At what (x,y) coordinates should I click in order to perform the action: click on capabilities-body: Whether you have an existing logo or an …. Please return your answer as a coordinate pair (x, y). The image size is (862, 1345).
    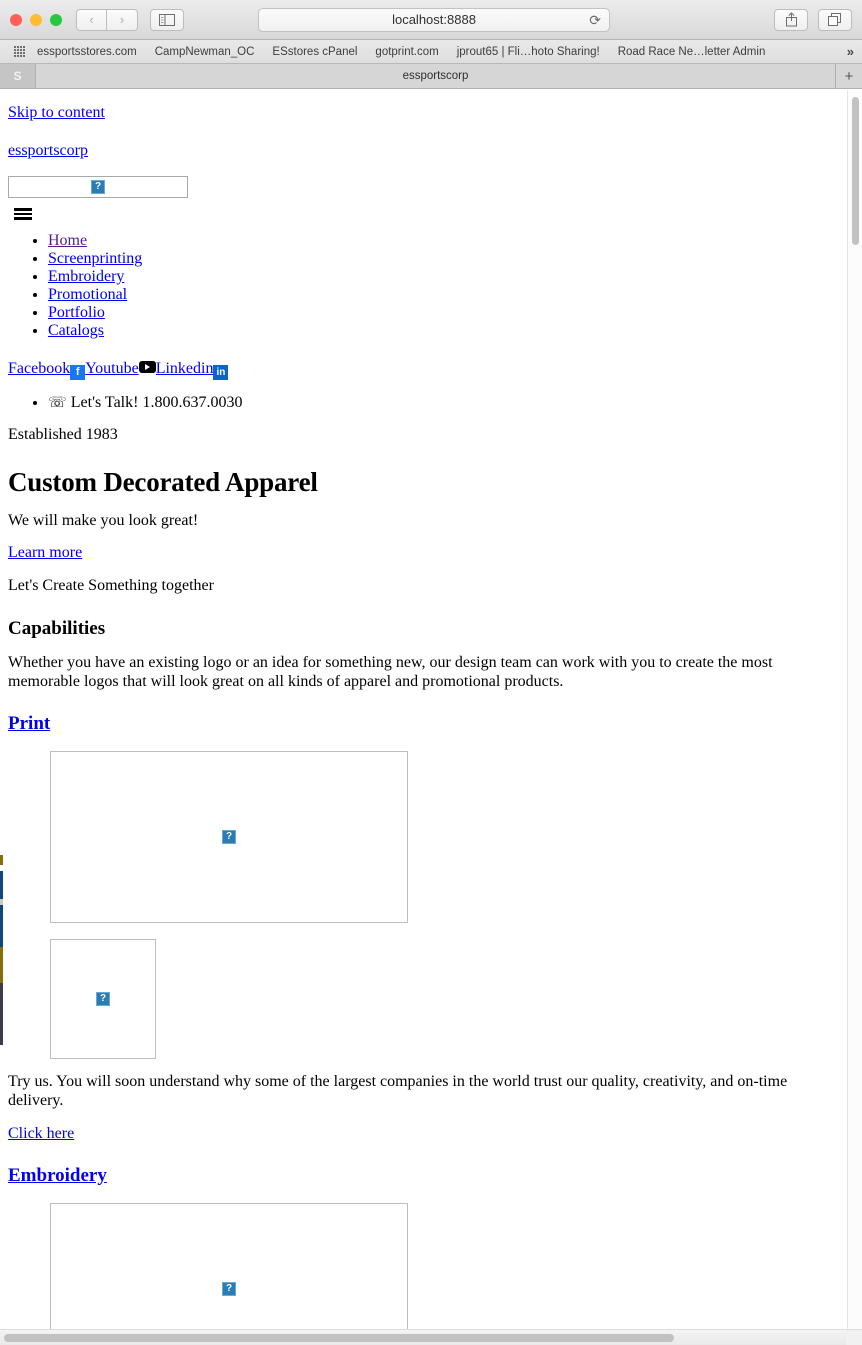
    Looking at the image, I should click on (390, 671).